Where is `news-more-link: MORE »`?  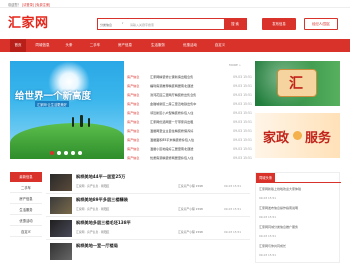
news-more-link: MORE » is located at coordinates (235, 65).